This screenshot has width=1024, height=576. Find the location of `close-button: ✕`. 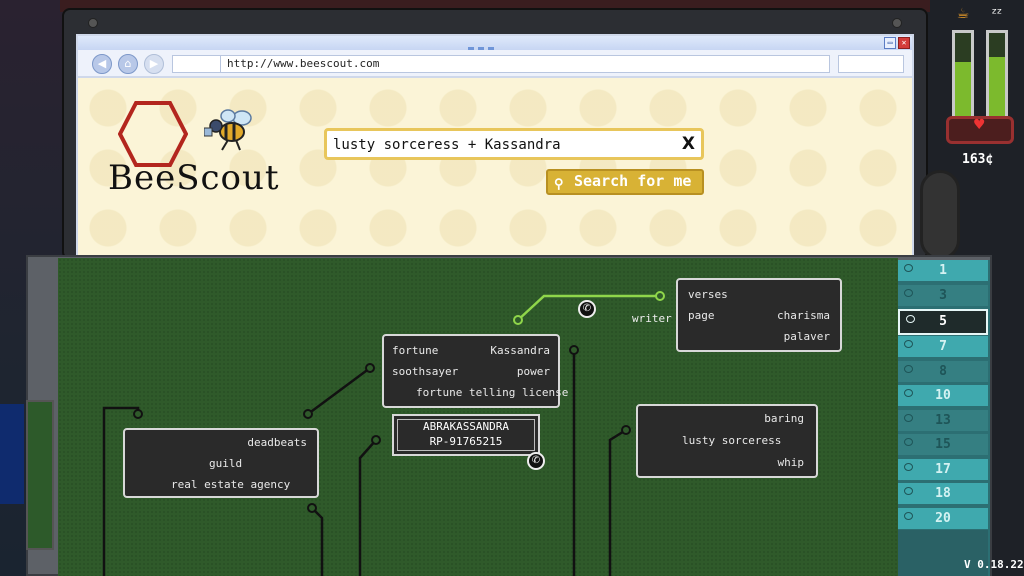

close-button: ✕ is located at coordinates (904, 43).